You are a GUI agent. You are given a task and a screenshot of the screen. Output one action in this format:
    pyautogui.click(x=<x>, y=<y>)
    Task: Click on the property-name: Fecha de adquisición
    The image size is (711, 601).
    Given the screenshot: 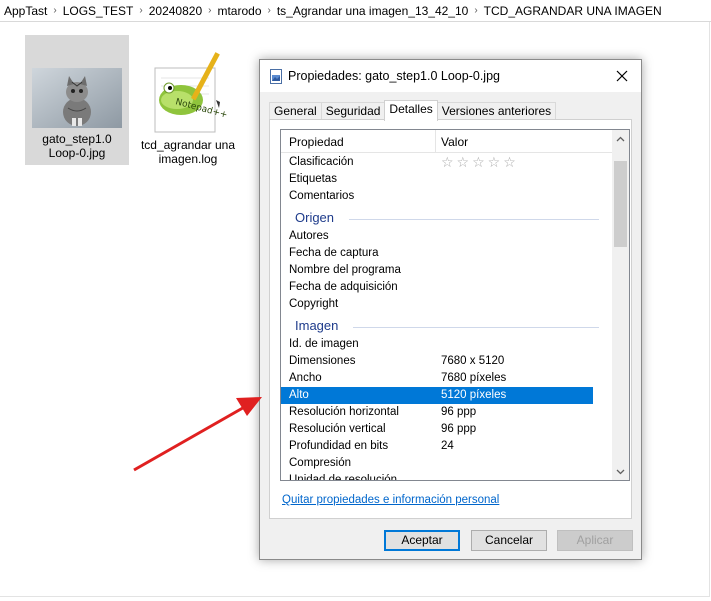 What is the action you would take?
    pyautogui.click(x=343, y=287)
    